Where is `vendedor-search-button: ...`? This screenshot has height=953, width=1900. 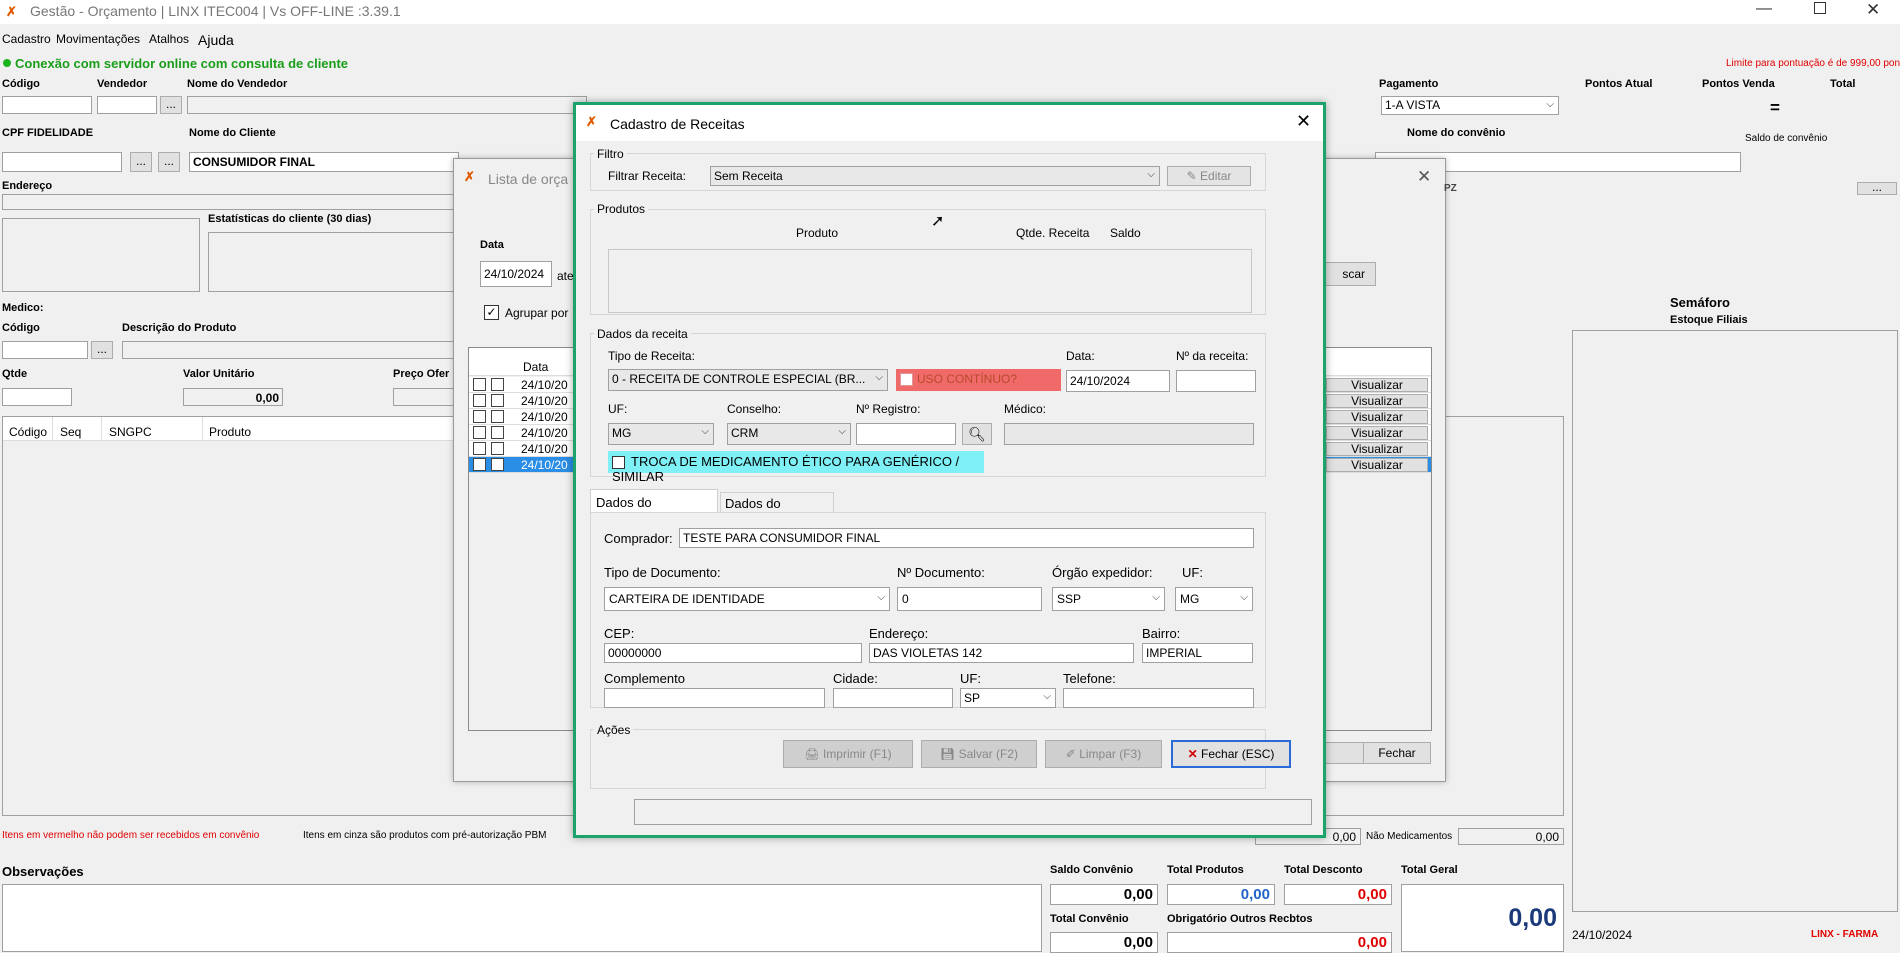
vendedor-search-button: ... is located at coordinates (171, 105).